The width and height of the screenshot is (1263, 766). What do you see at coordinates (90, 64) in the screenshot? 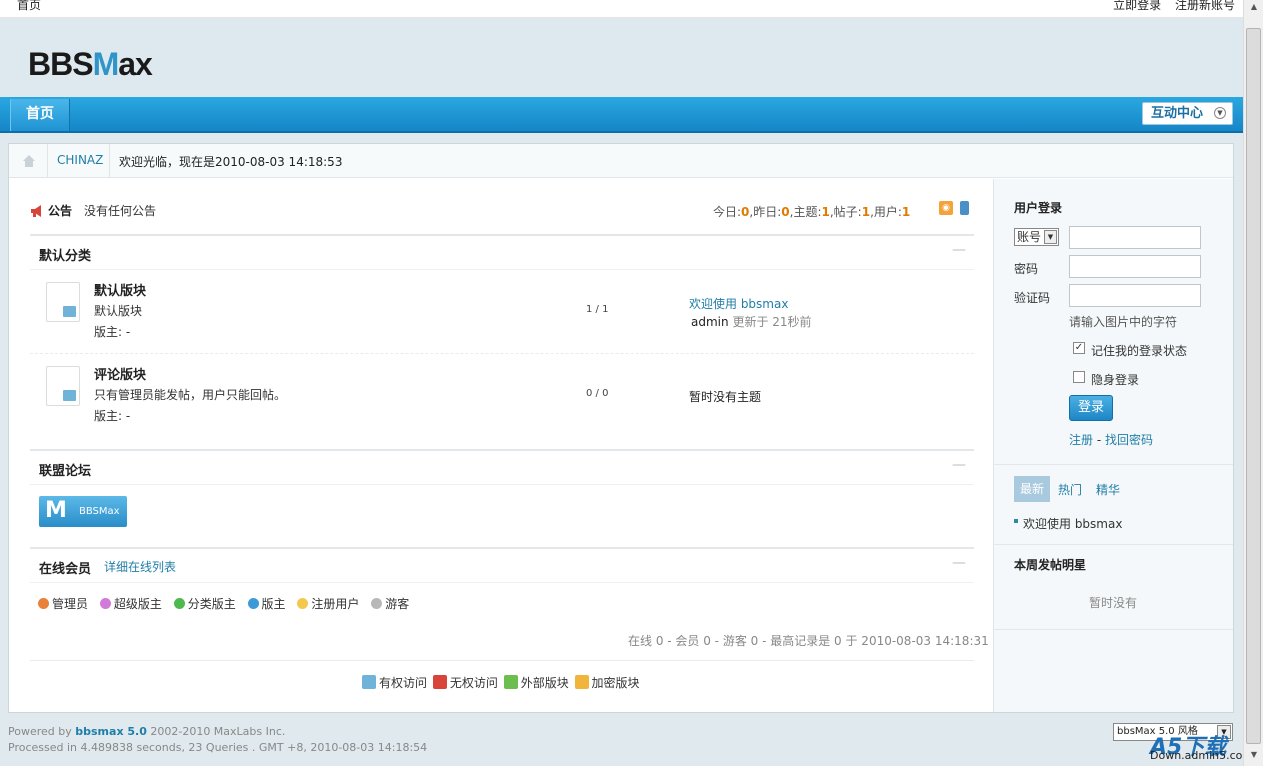
I see `site-logo: BBSMax` at bounding box center [90, 64].